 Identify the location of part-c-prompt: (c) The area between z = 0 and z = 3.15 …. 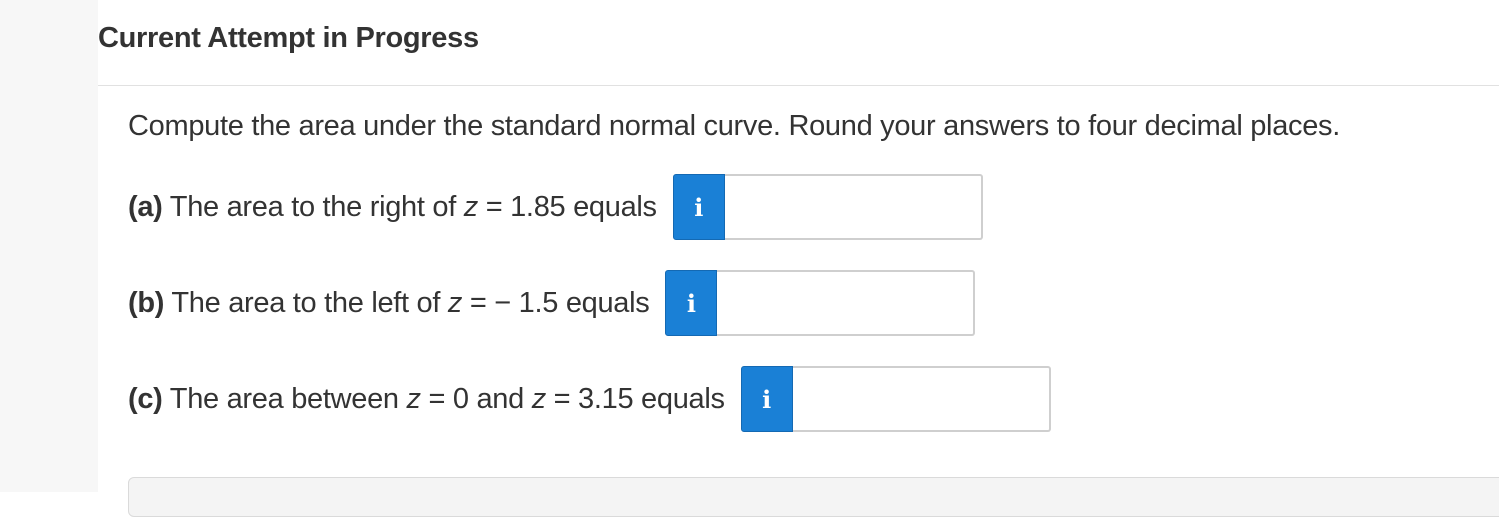
(426, 399).